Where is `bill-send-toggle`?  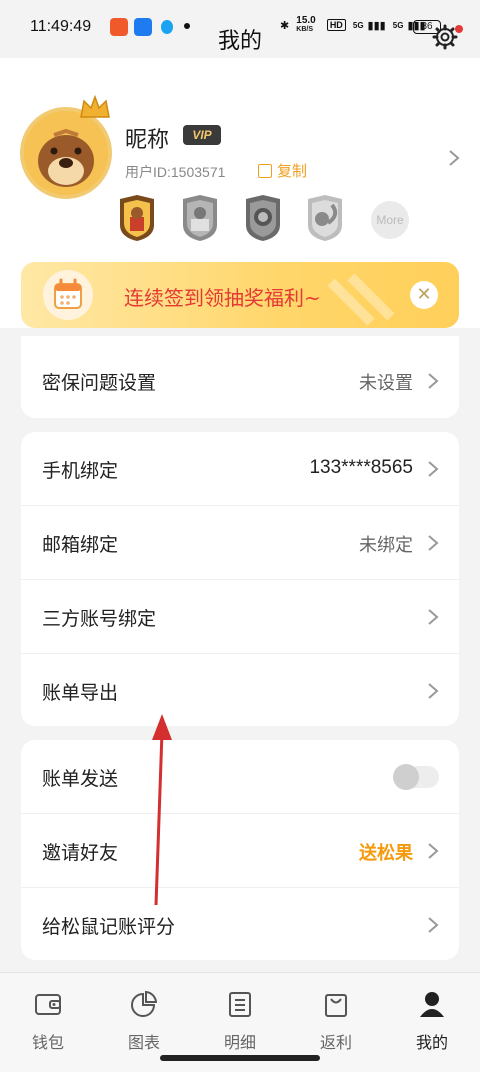 bill-send-toggle is located at coordinates (416, 777).